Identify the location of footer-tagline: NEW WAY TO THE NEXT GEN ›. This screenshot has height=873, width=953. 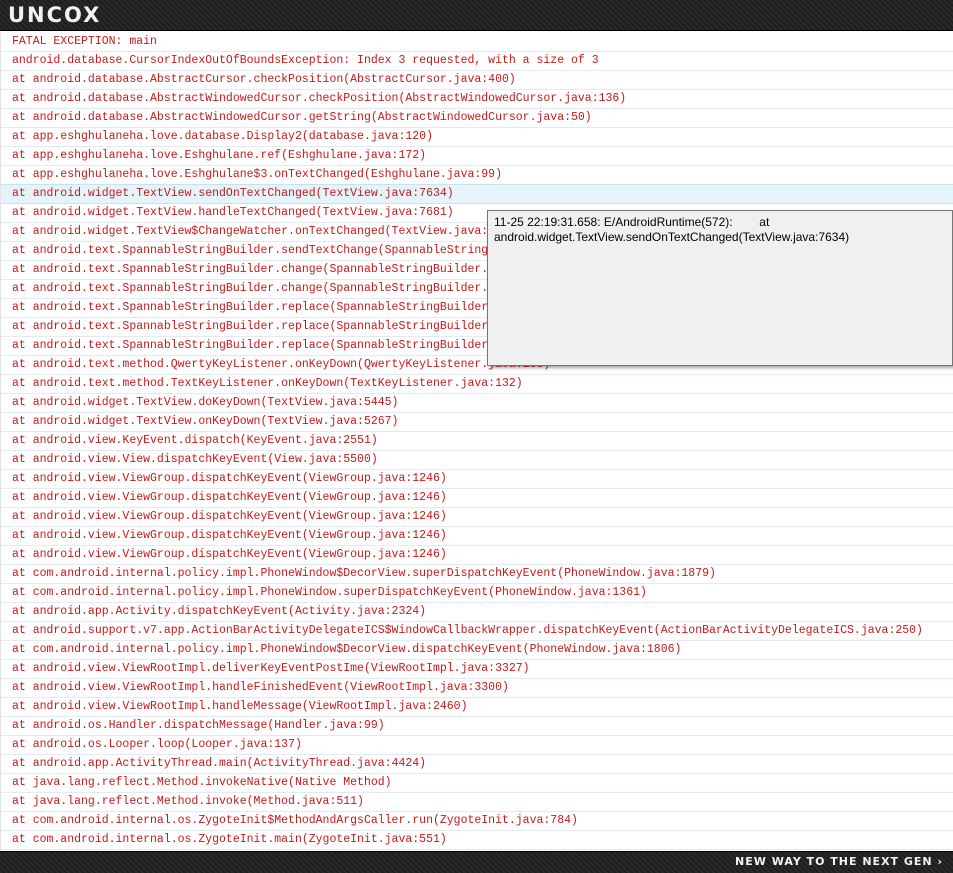
(839, 862).